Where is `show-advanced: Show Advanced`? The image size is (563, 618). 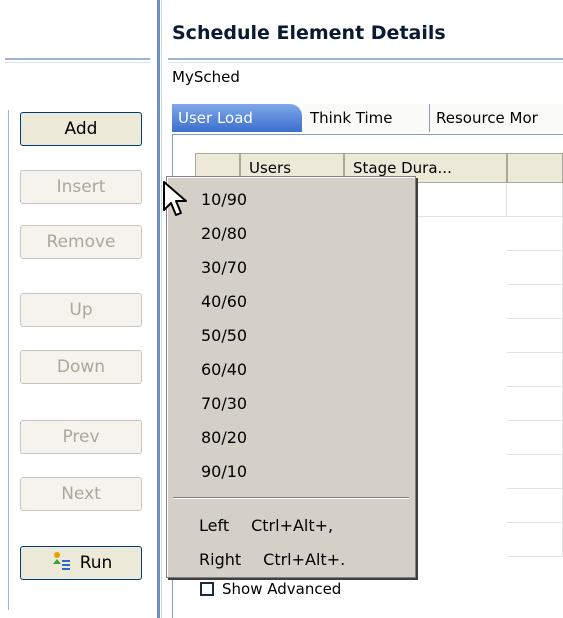 show-advanced: Show Advanced is located at coordinates (270, 589).